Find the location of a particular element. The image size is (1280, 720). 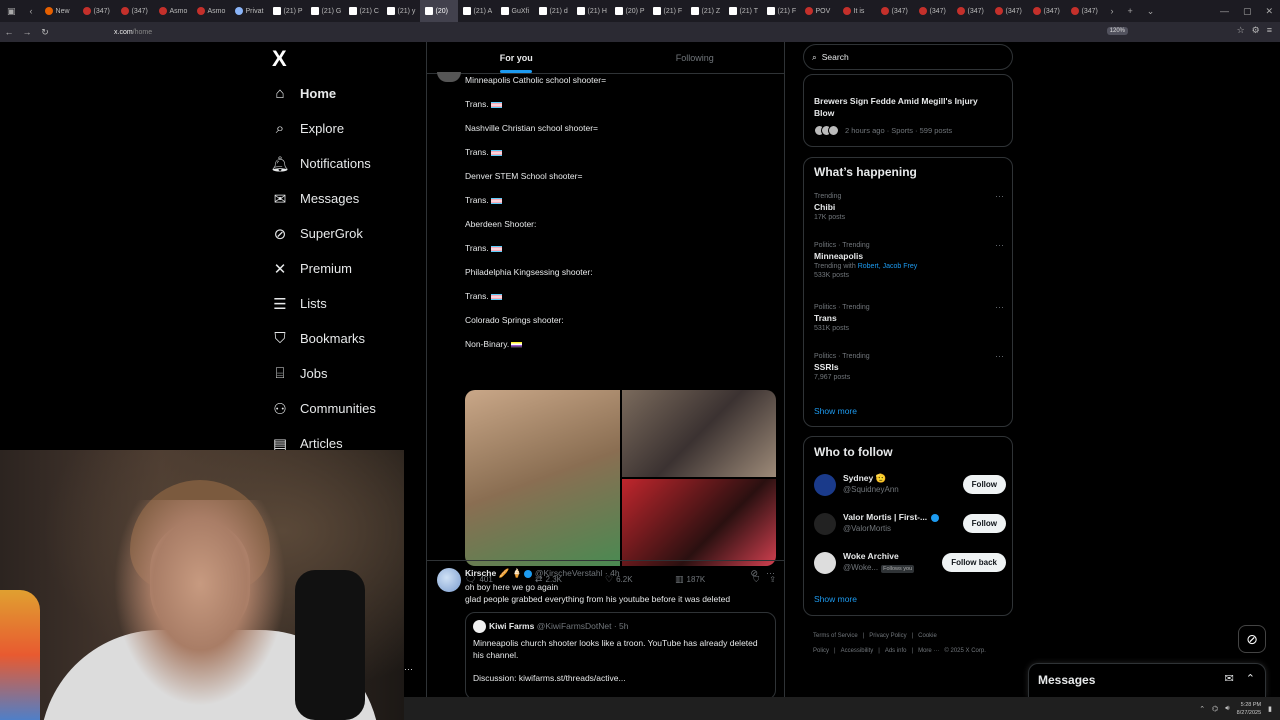

browser-tab: (20) is located at coordinates (438, 11).